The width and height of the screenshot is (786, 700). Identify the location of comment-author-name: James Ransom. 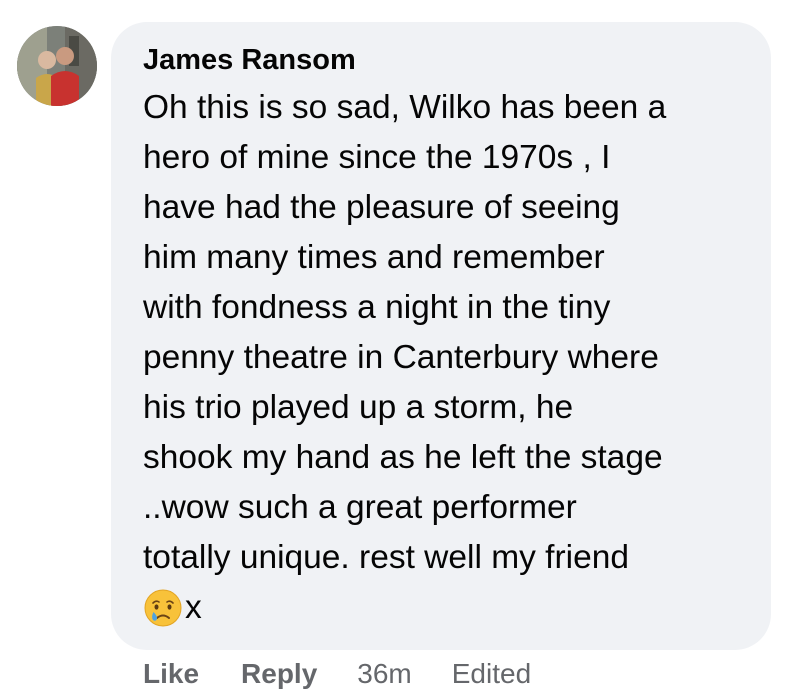
(249, 60).